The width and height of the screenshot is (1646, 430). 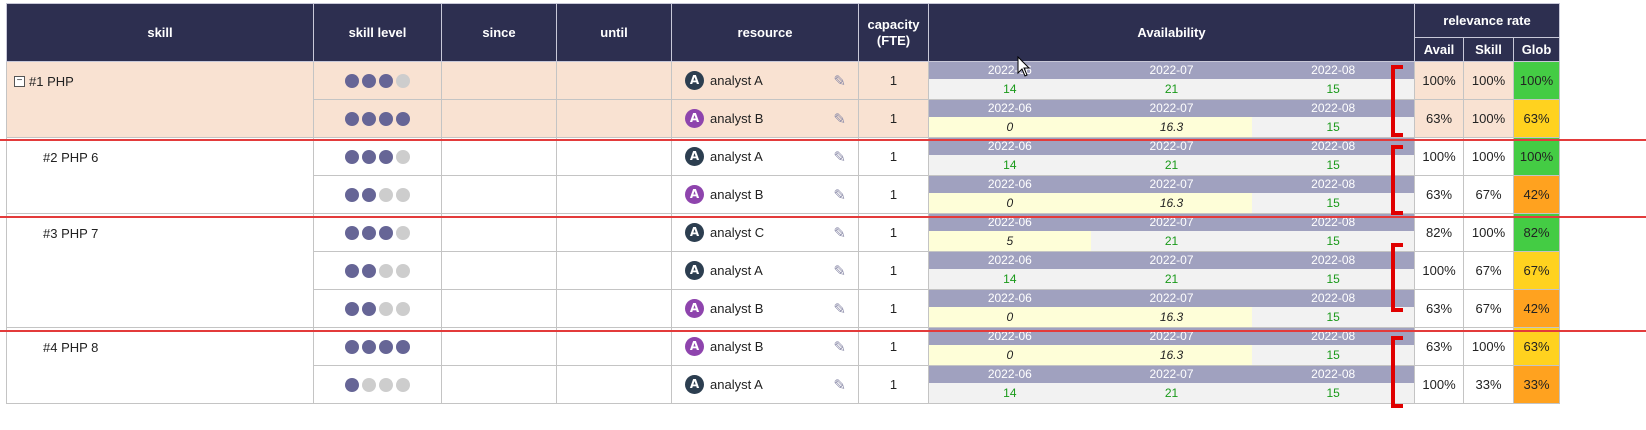 I want to click on skill-cell: − #1 PHP, so click(x=160, y=99).